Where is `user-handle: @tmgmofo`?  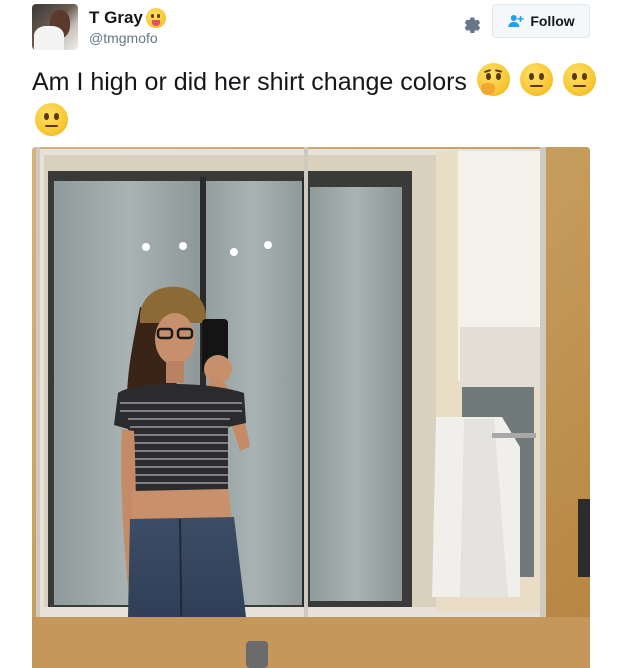 user-handle: @tmgmofo is located at coordinates (123, 38).